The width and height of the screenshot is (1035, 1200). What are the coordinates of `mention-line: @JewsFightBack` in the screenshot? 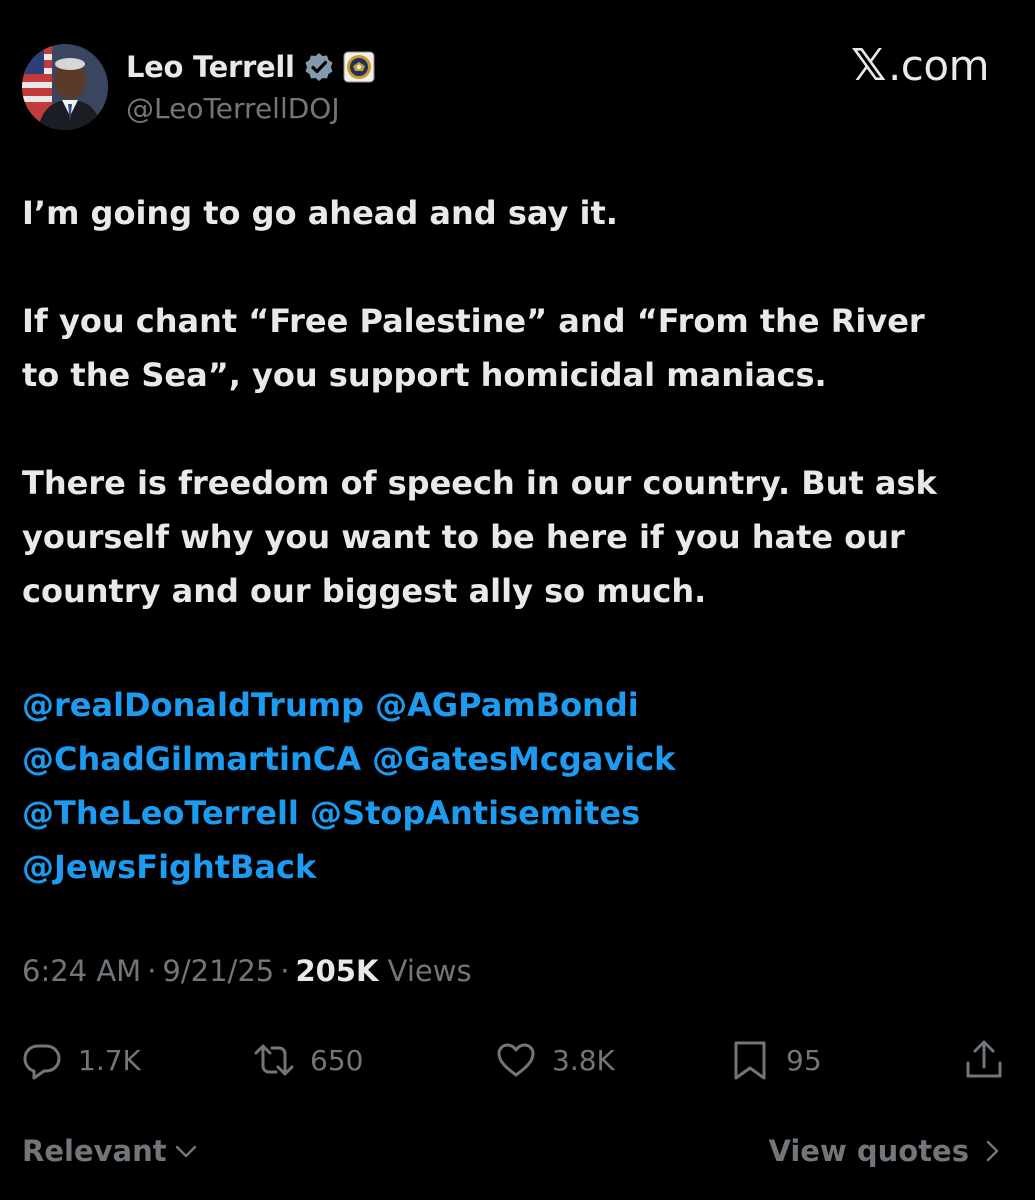 It's located at (517, 867).